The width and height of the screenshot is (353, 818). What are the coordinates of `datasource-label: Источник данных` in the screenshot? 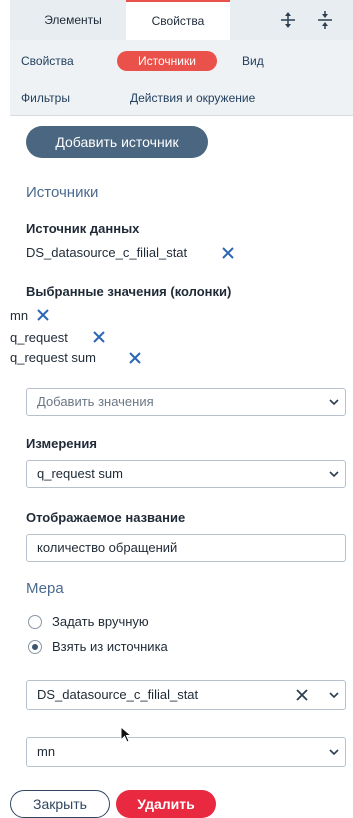 It's located at (83, 228).